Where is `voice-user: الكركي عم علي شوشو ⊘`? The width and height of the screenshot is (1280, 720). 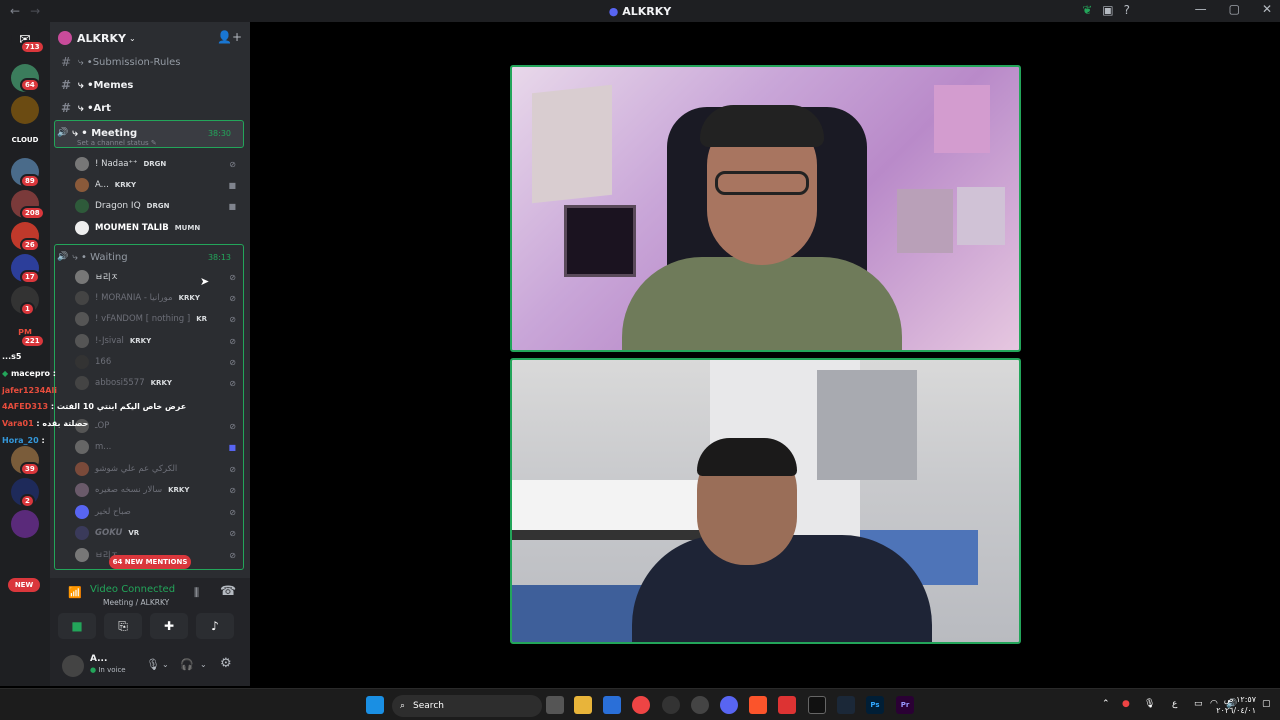 voice-user: الكركي عم علي شوشو ⊘ is located at coordinates (157, 469).